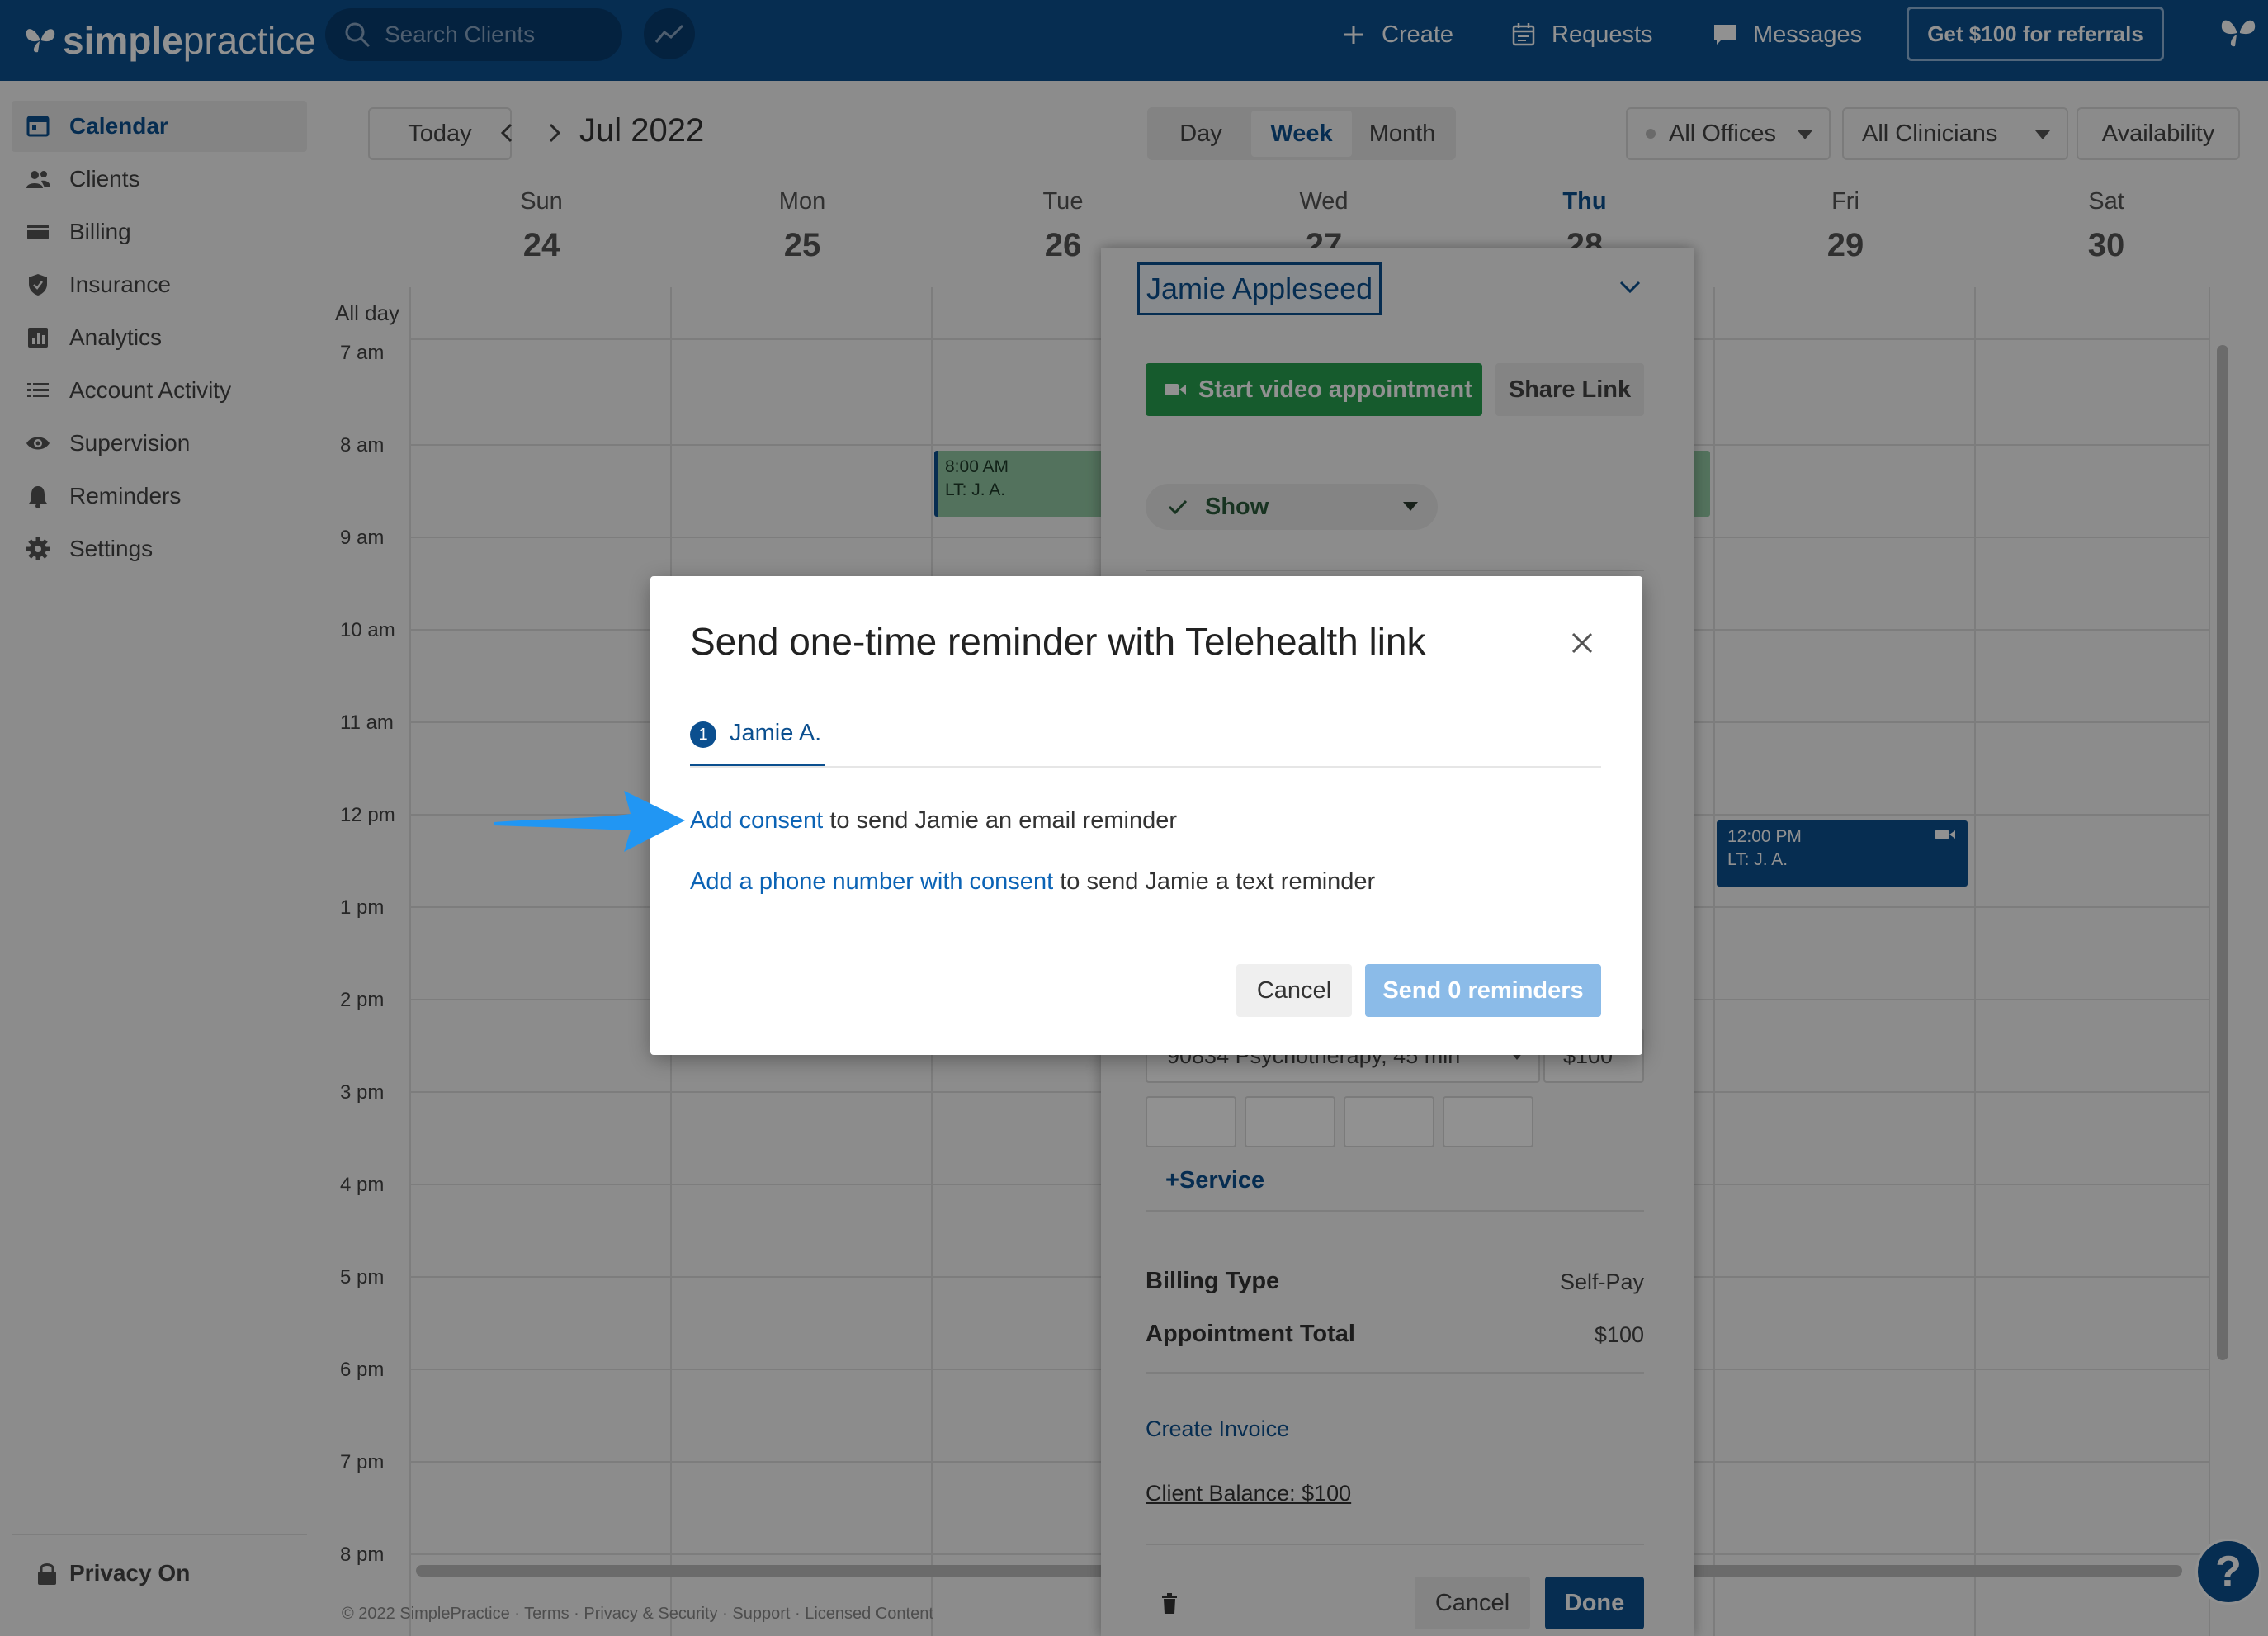  Describe the element at coordinates (1214, 881) in the screenshot. I see `sms-reminder-text: to send Jamie a text reminder` at that location.